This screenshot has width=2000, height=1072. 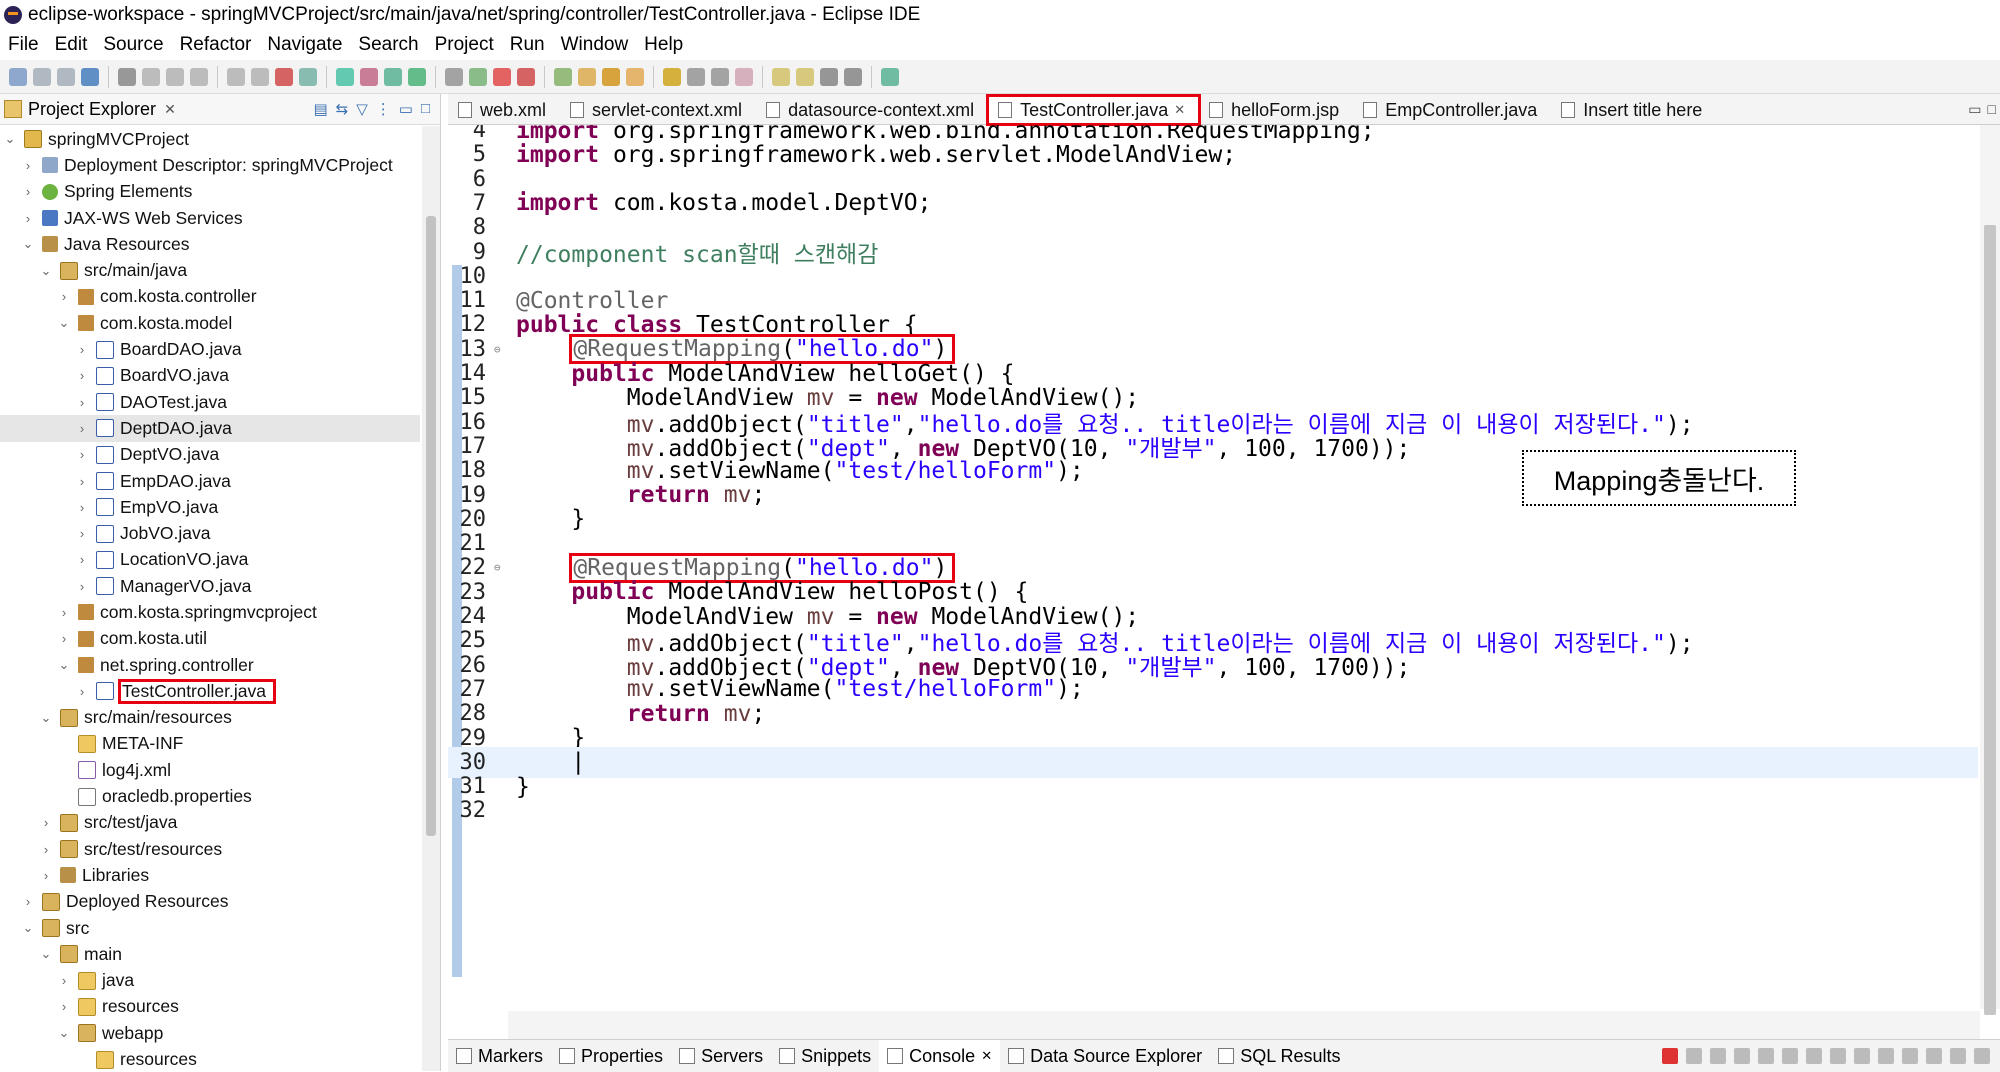 I want to click on tree-item: META-INF, so click(x=210, y=744).